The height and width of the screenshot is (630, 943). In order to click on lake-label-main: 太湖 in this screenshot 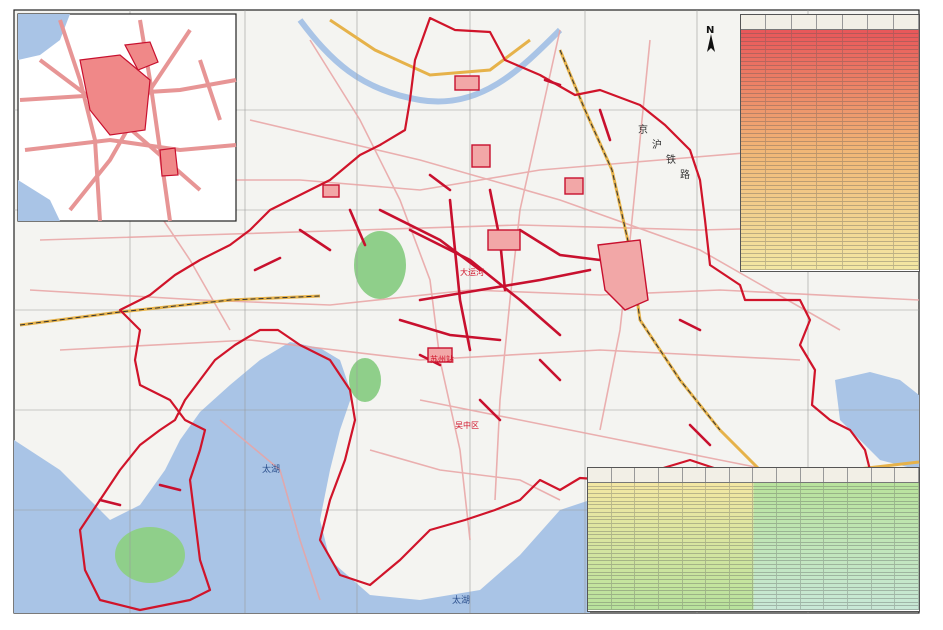, I will do `click(271, 469)`.